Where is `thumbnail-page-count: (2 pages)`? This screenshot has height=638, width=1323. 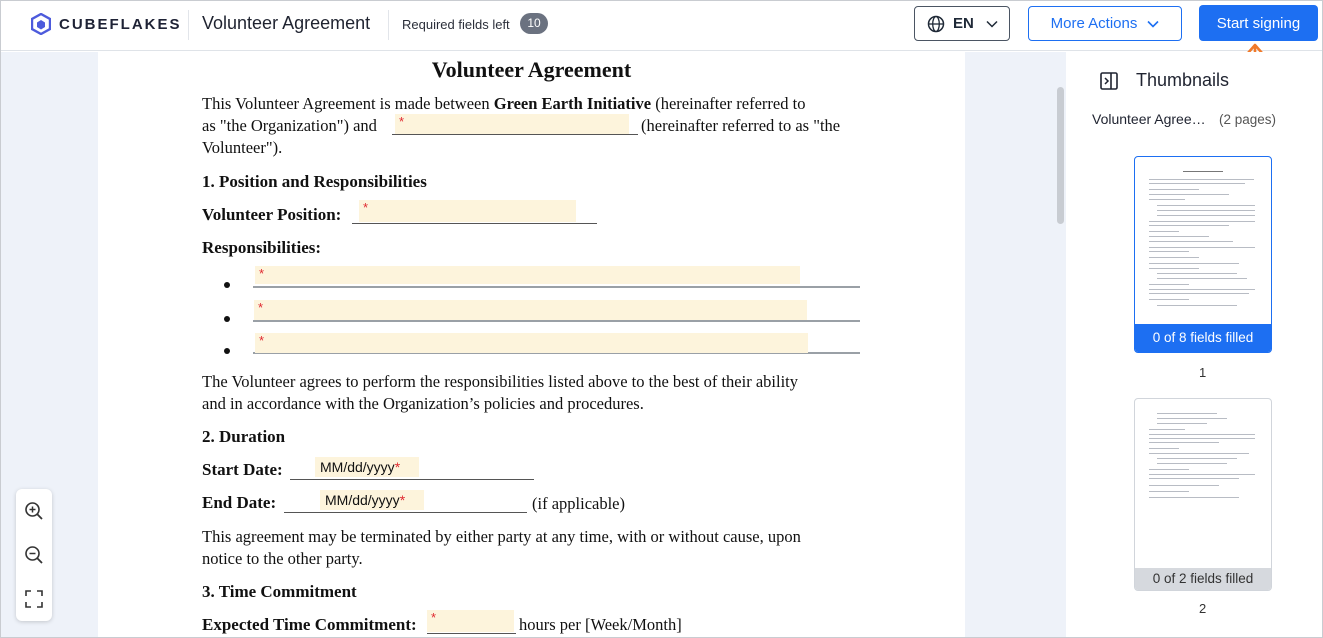 thumbnail-page-count: (2 pages) is located at coordinates (1248, 119).